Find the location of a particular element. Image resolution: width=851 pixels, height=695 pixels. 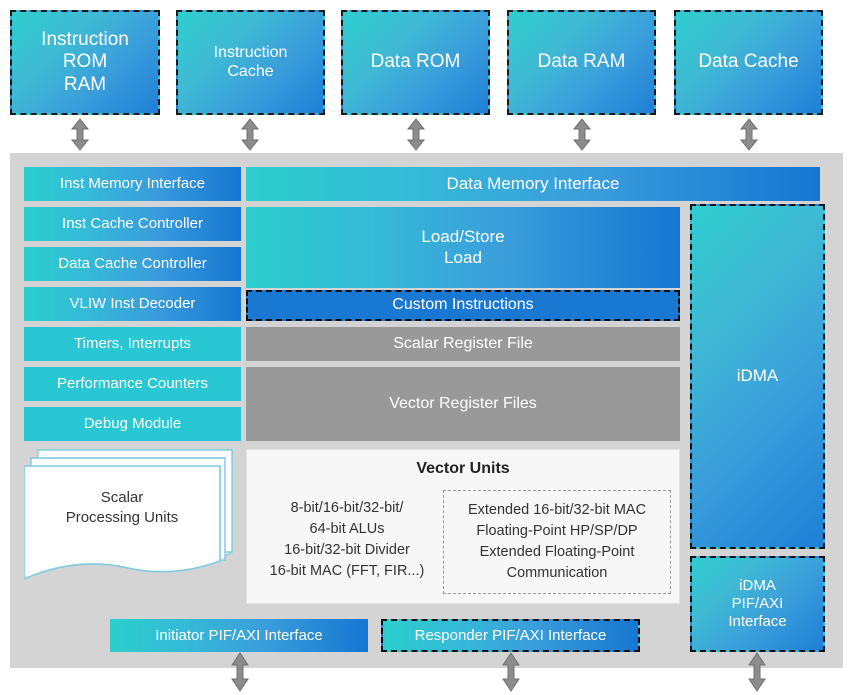

block-responder-pif-axi-interface: Responder PIF/AXI Interface is located at coordinates (510, 635).